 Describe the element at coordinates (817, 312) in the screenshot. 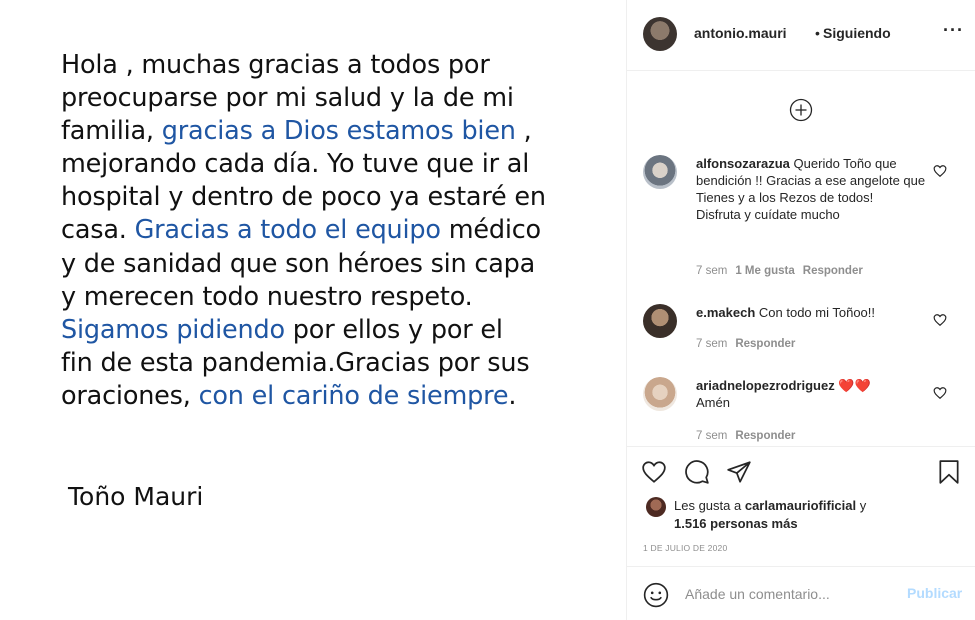

I see `comment-message: Con todo mi Toñoo!!` at that location.